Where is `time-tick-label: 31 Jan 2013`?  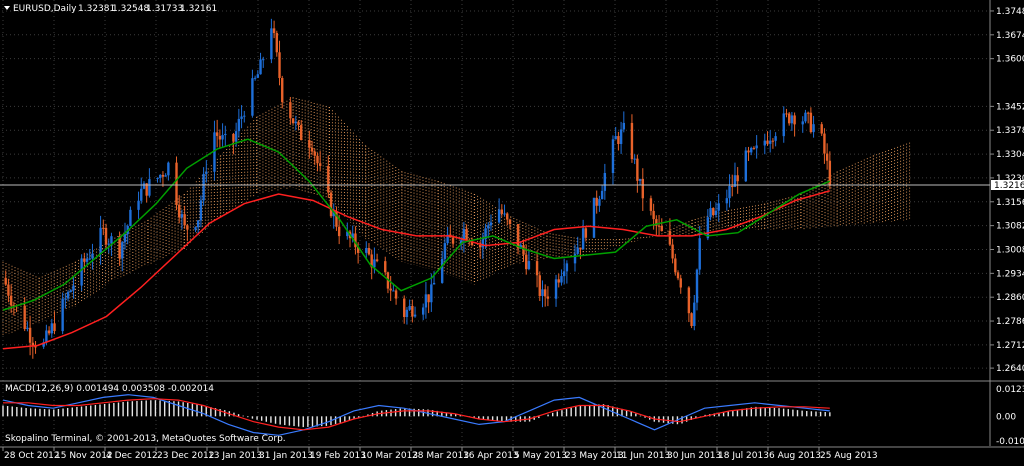
time-tick-label: 31 Jan 2013 is located at coordinates (286, 456).